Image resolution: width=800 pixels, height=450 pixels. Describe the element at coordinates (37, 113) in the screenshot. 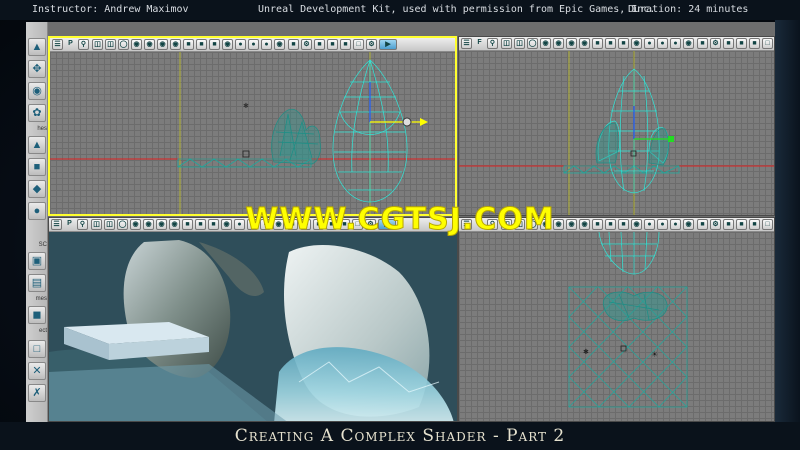

I see `foliage-tool-button: ✿` at that location.